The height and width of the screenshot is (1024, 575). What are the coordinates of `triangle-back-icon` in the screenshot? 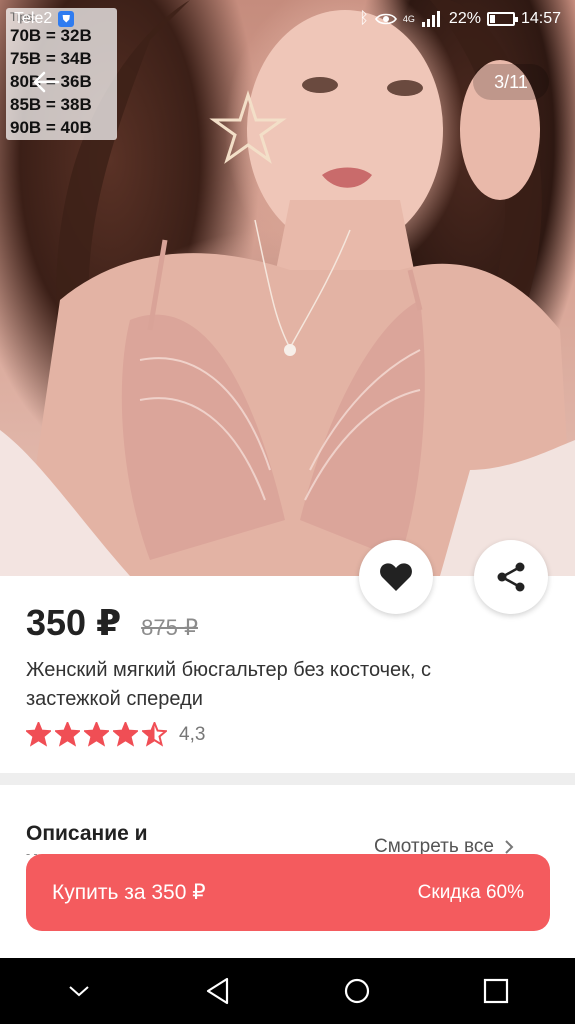 It's located at (218, 991).